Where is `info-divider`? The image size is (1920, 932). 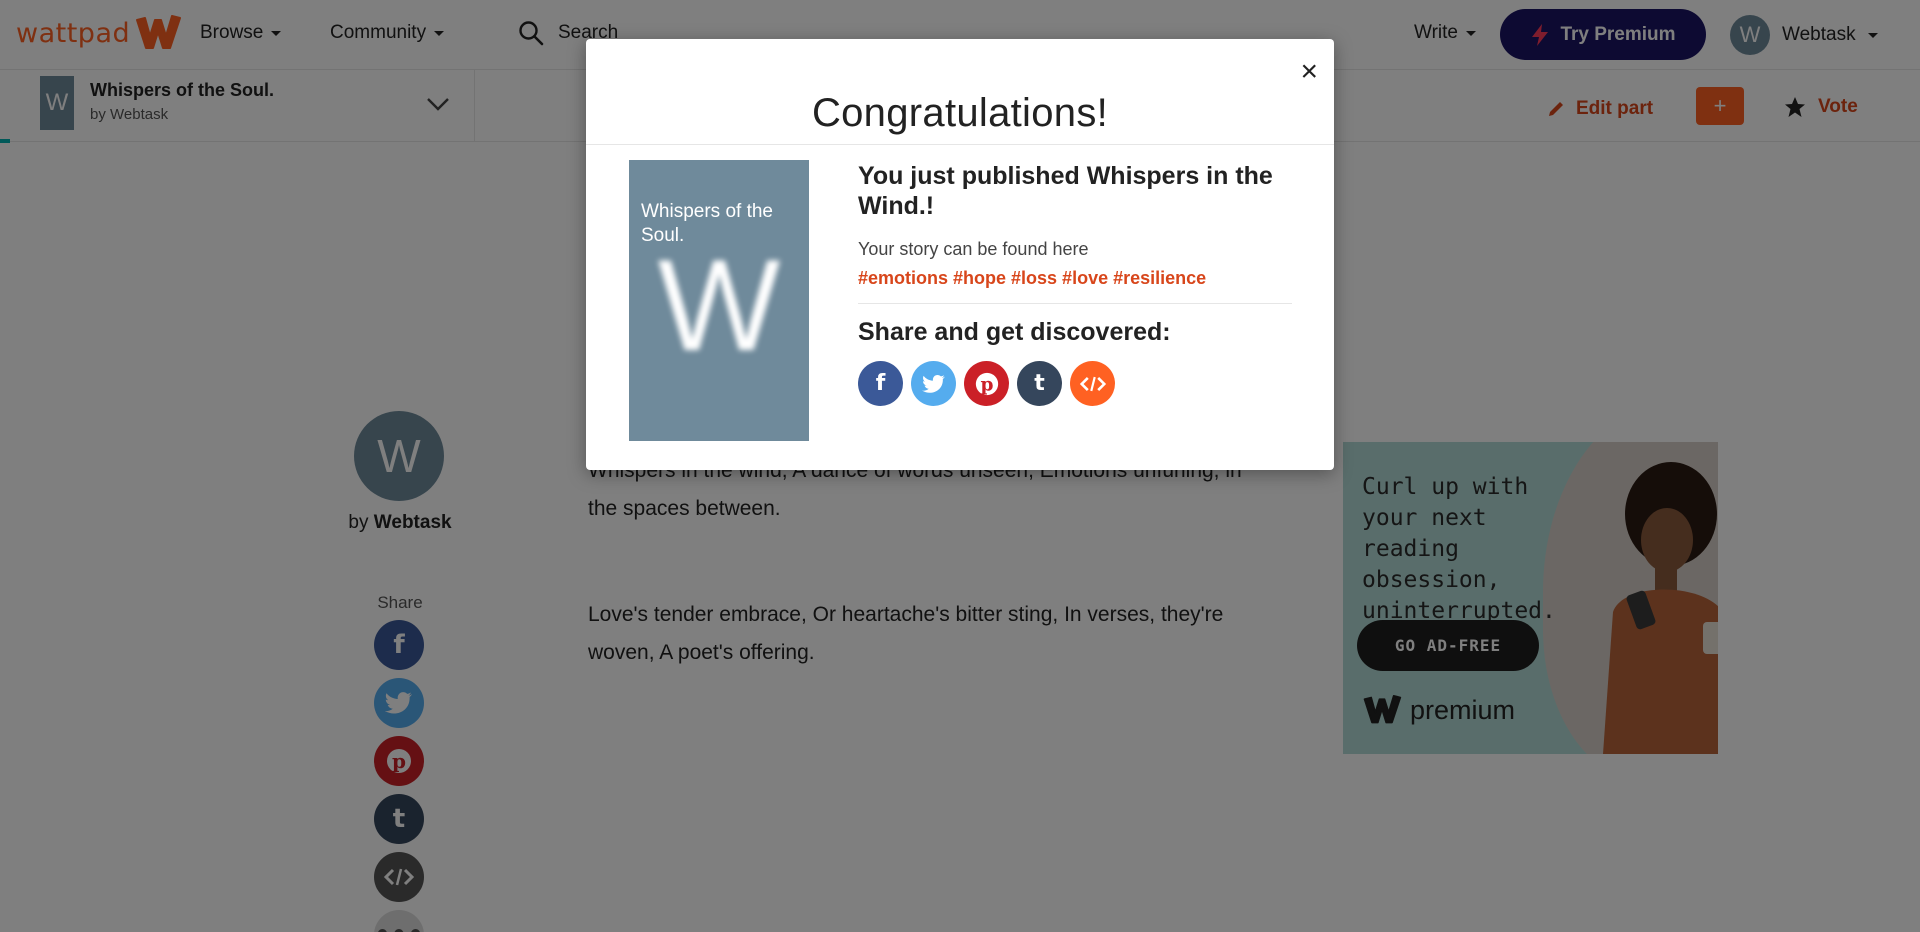
info-divider is located at coordinates (1075, 303).